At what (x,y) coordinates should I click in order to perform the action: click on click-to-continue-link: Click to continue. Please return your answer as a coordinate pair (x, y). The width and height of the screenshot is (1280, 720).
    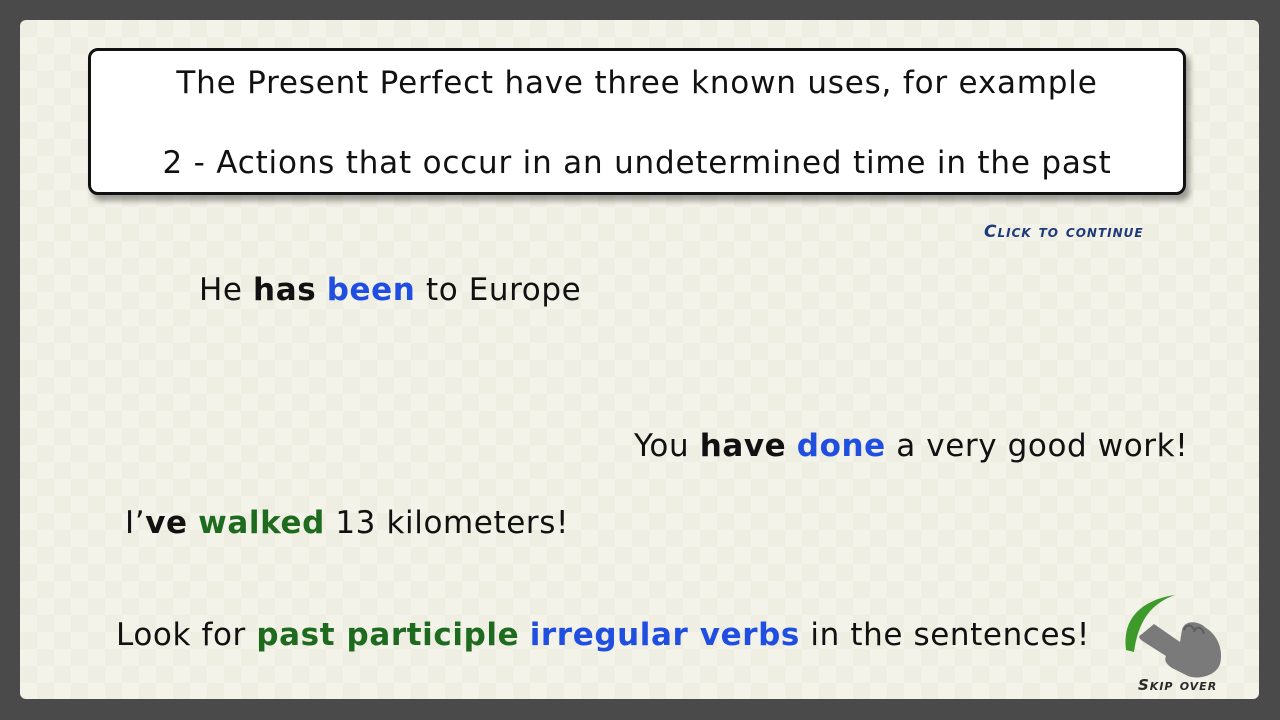
    Looking at the image, I should click on (1064, 232).